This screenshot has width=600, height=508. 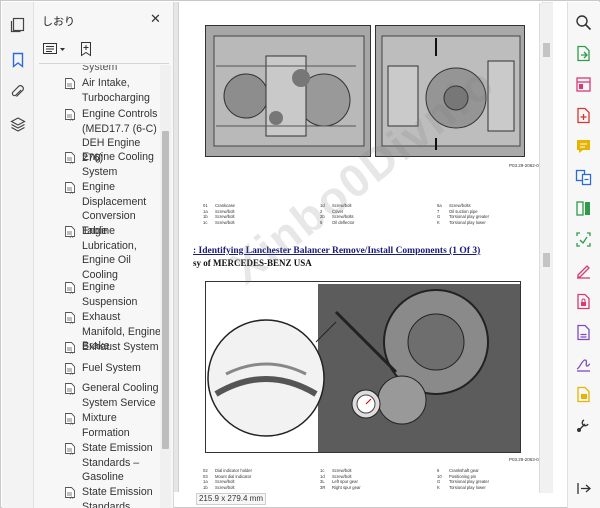 What do you see at coordinates (583, 208) in the screenshot?
I see `organize-pages-icon` at bounding box center [583, 208].